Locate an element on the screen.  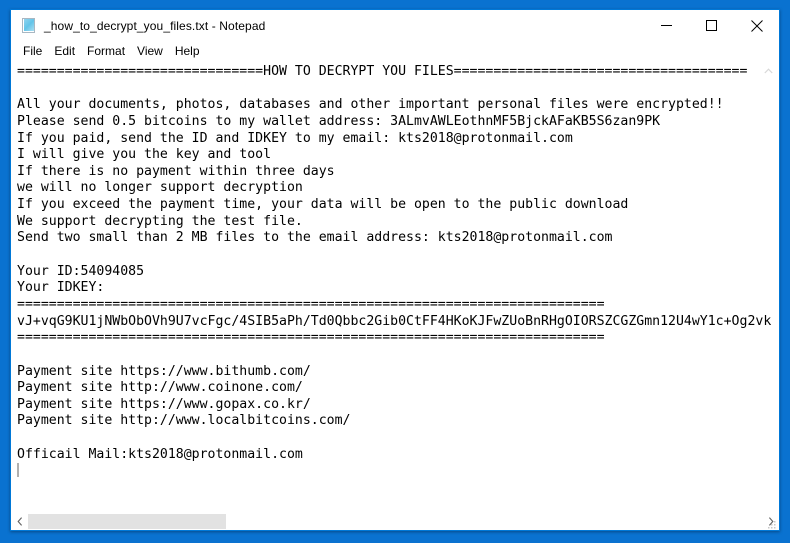
notepad-document-icon is located at coordinates (29, 25).